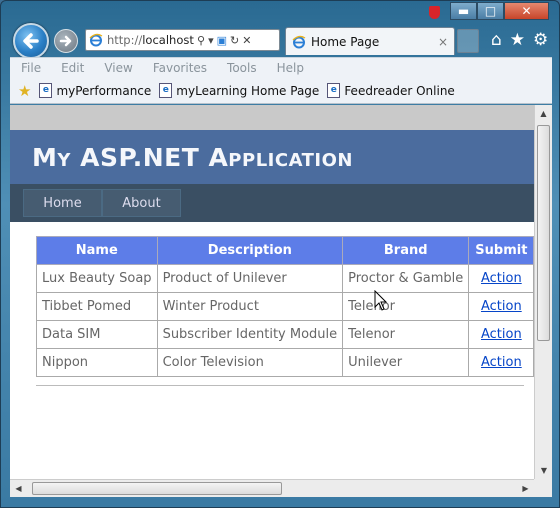  I want to click on vertical-scrollbar: ▲ ▼, so click(543, 292).